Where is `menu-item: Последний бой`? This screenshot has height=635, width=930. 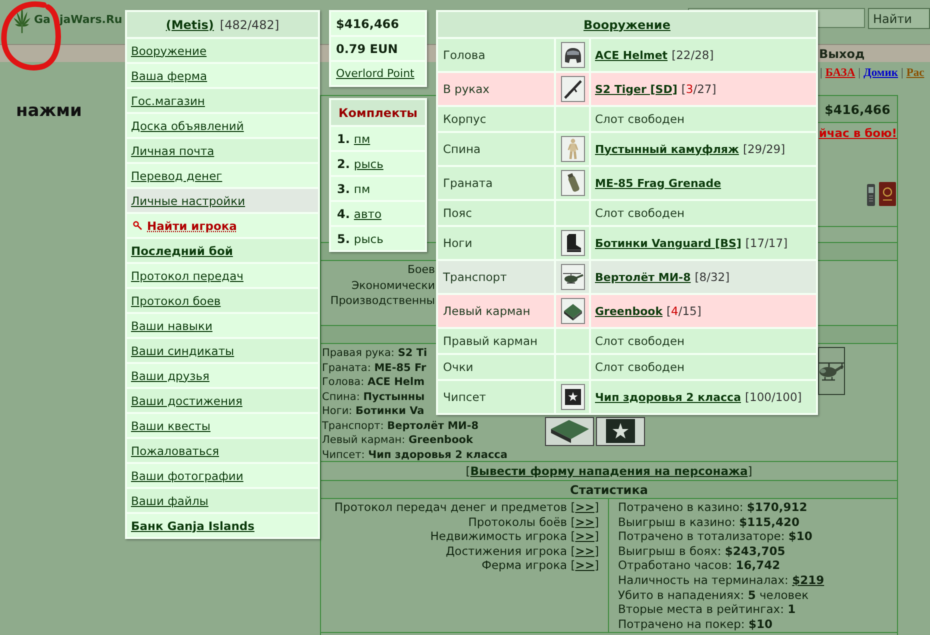 menu-item: Последний бой is located at coordinates (222, 250).